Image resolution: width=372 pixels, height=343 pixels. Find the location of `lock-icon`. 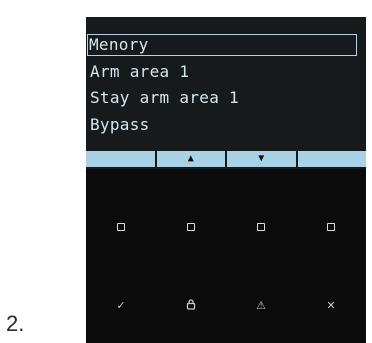

lock-icon is located at coordinates (191, 305).